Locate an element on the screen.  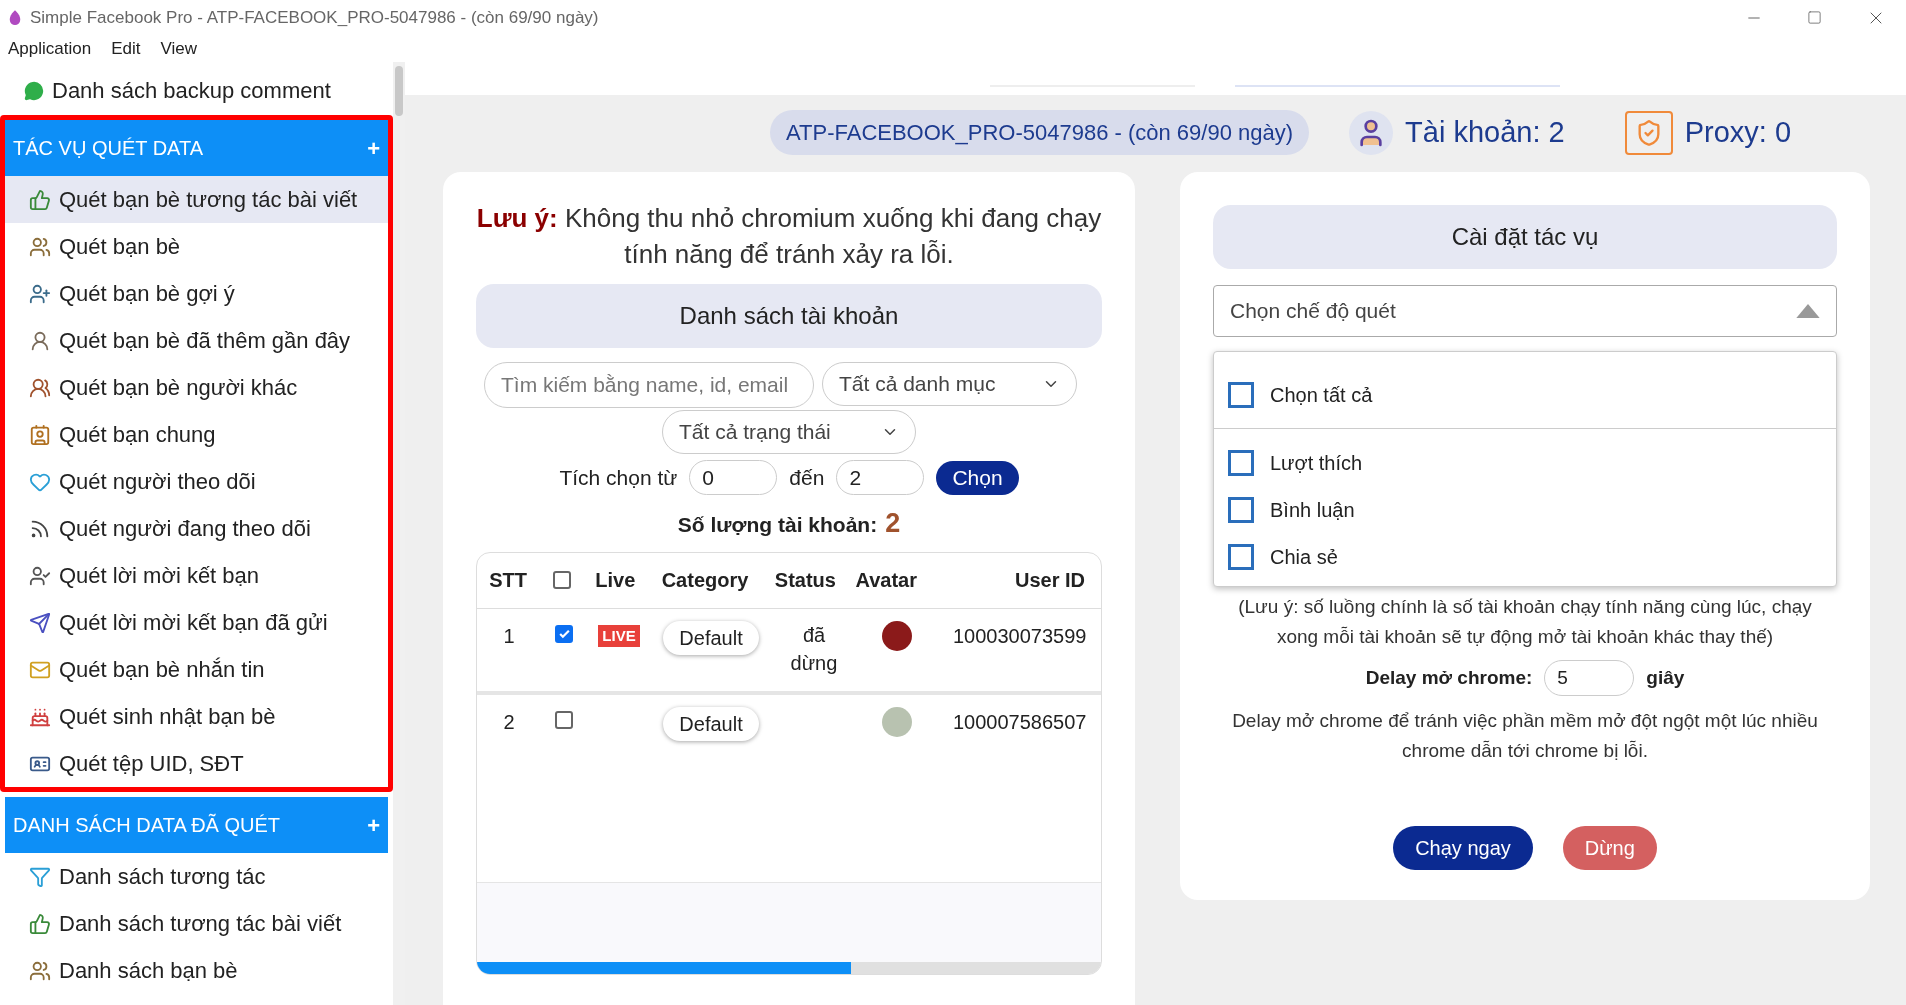
range-label: Tích chọn từ is located at coordinates (618, 477).